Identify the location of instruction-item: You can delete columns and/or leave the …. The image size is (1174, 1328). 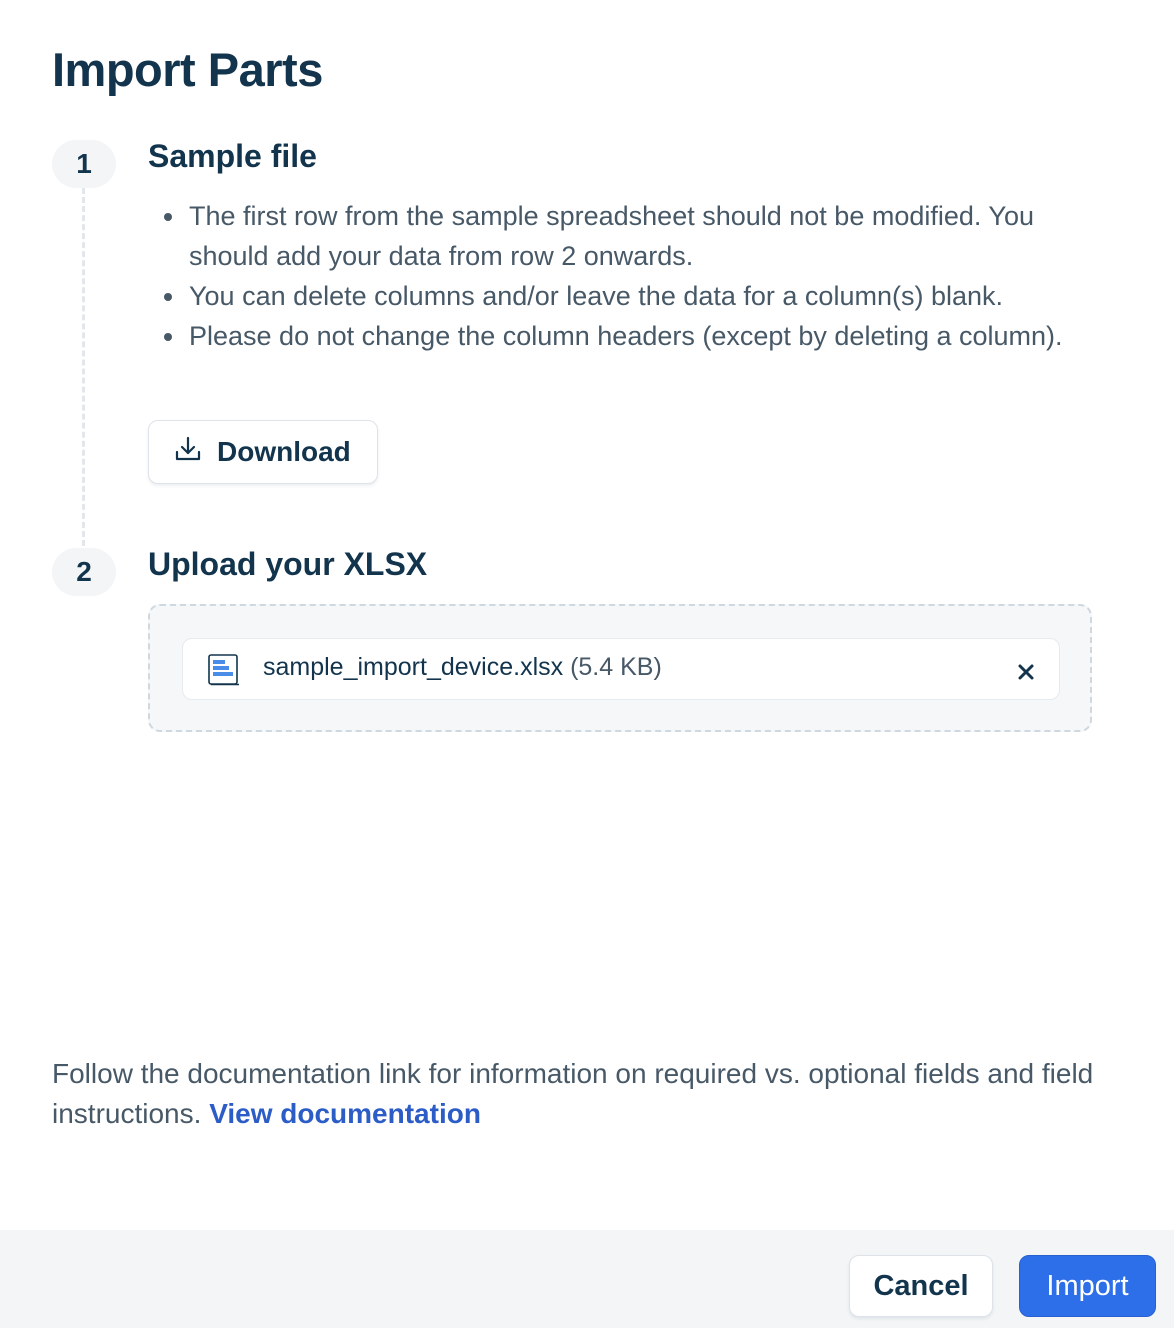
(640, 296).